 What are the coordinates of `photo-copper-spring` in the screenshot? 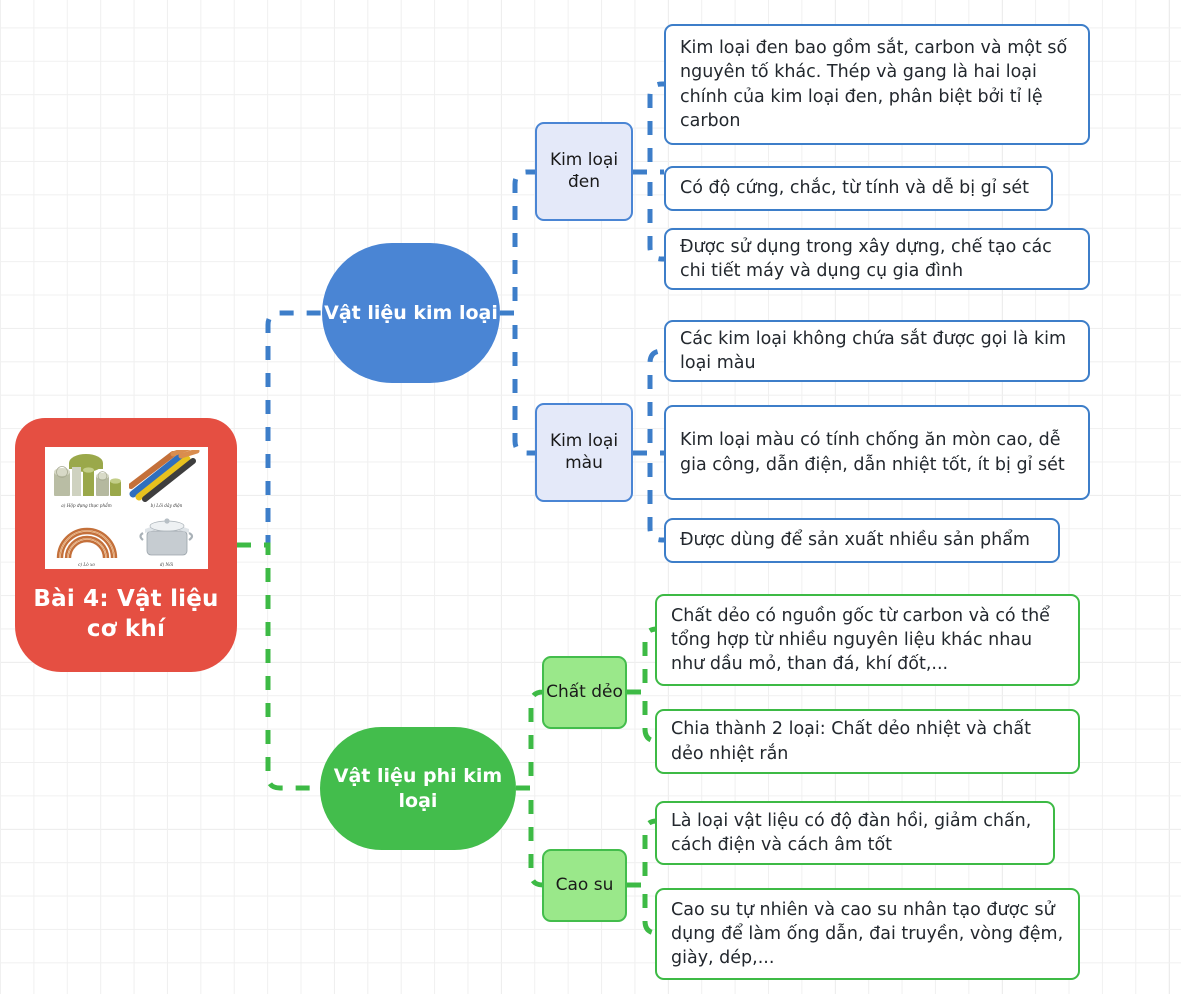 It's located at (86, 536).